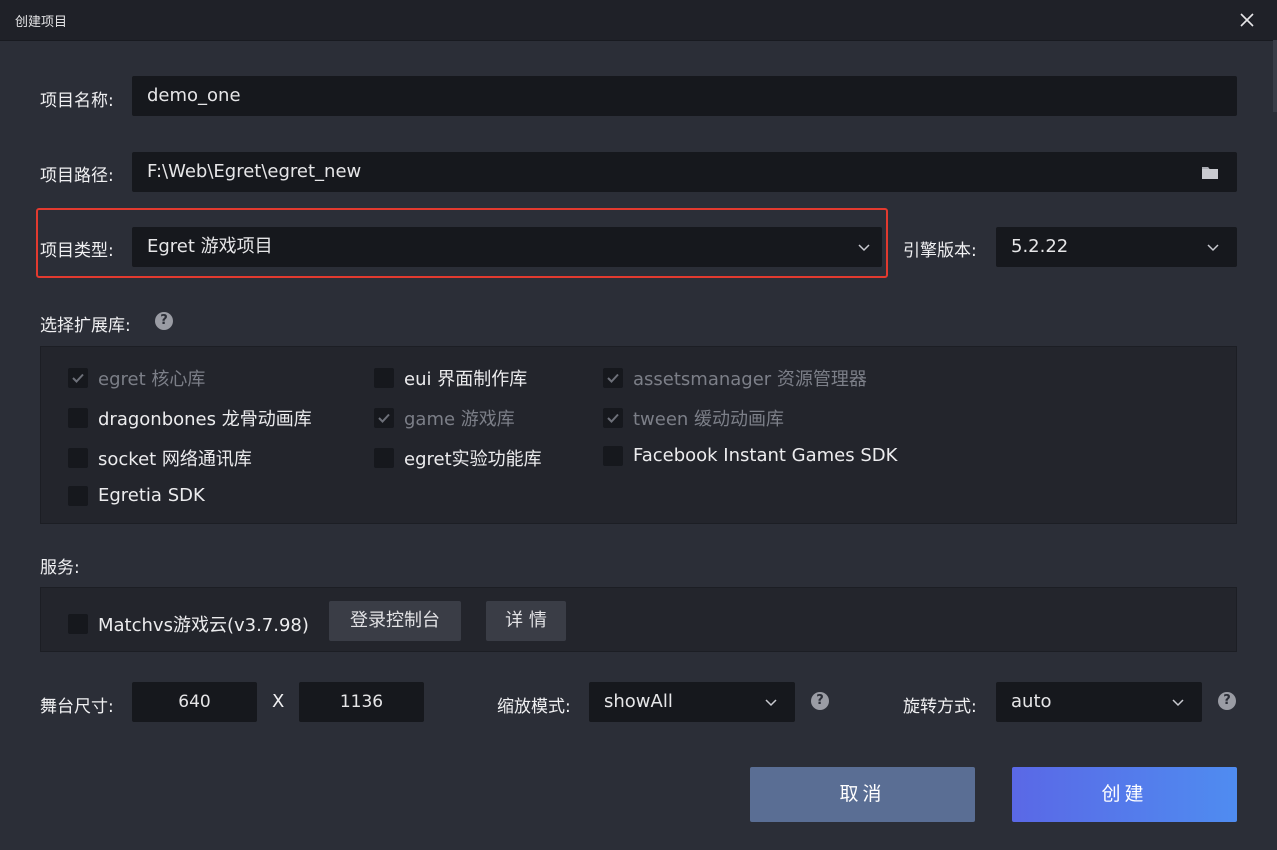 Image resolution: width=1277 pixels, height=850 pixels. I want to click on lib-checkbox-tween: tween 缓动动画库, so click(693, 418).